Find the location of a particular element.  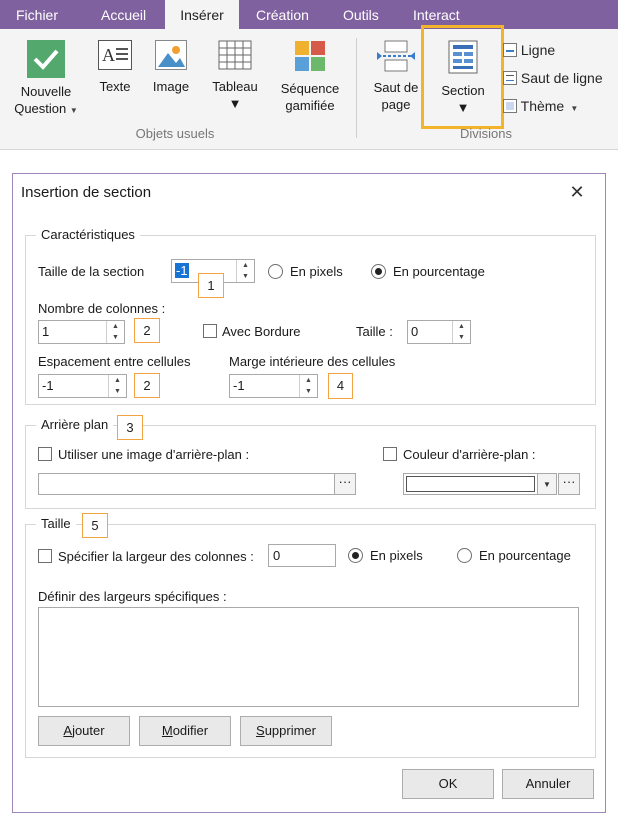

largeurs-list is located at coordinates (308, 657).